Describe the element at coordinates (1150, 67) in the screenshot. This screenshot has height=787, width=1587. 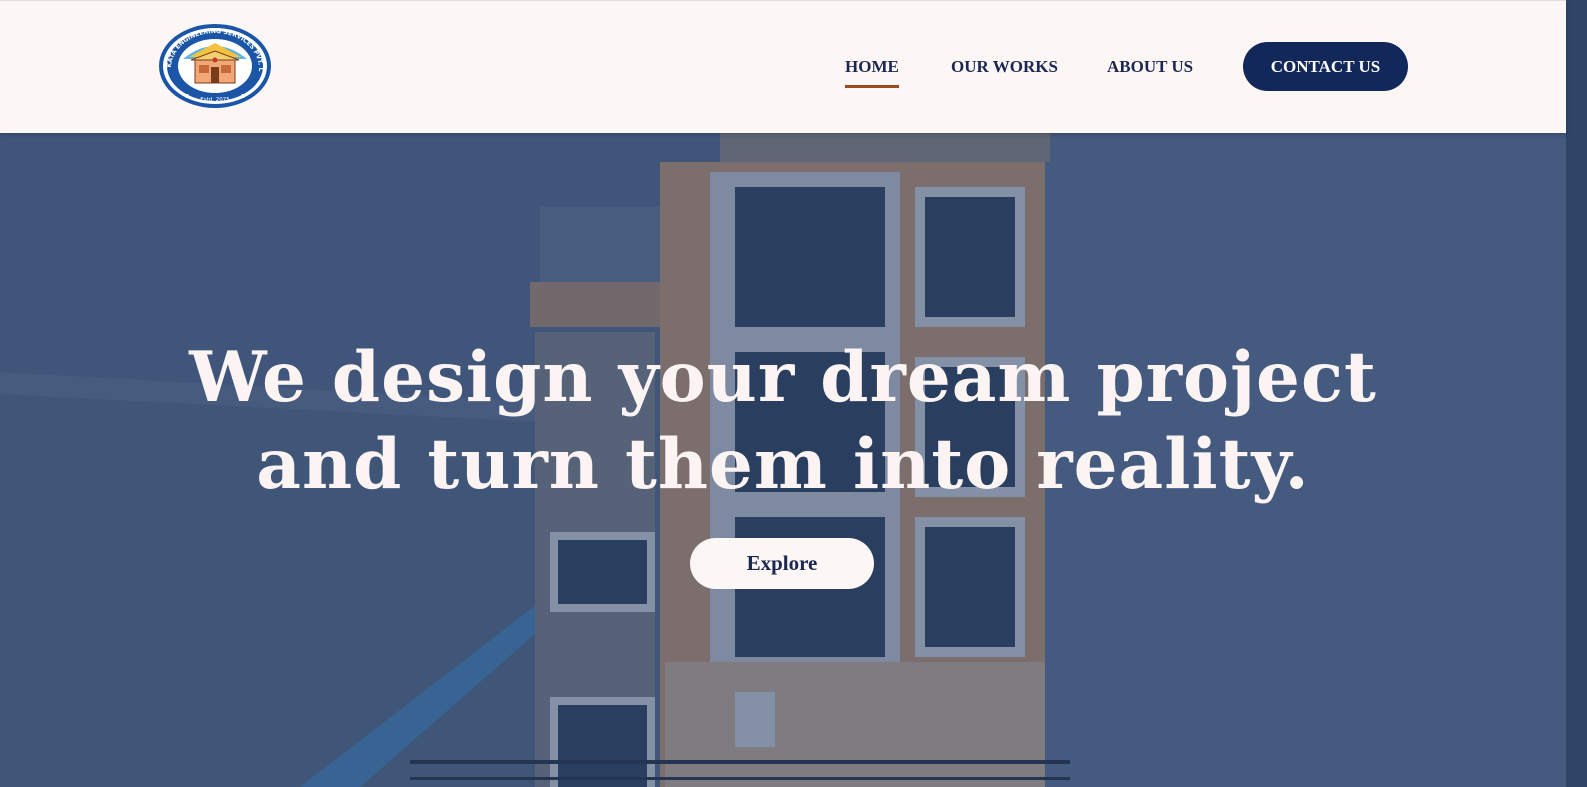
I see `nav-about-us-link: ABOUT US` at that location.